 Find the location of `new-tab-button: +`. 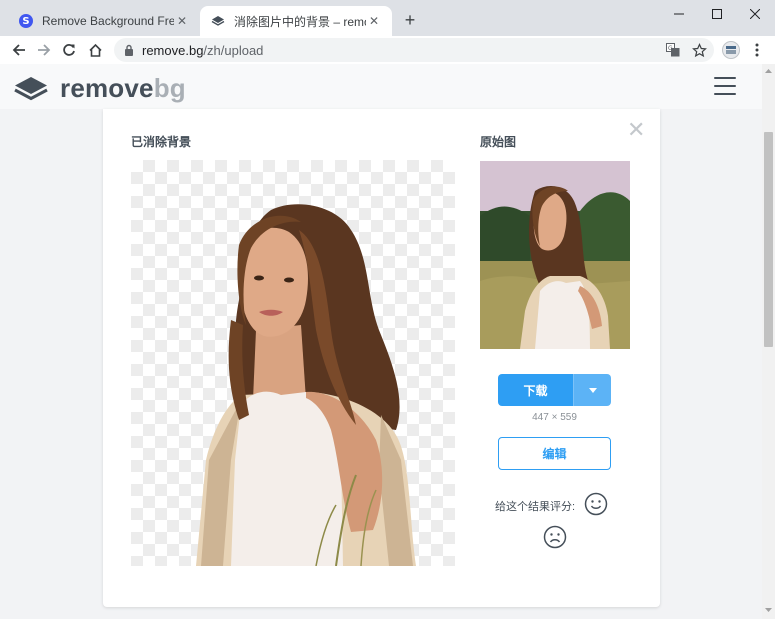

new-tab-button: + is located at coordinates (410, 20).